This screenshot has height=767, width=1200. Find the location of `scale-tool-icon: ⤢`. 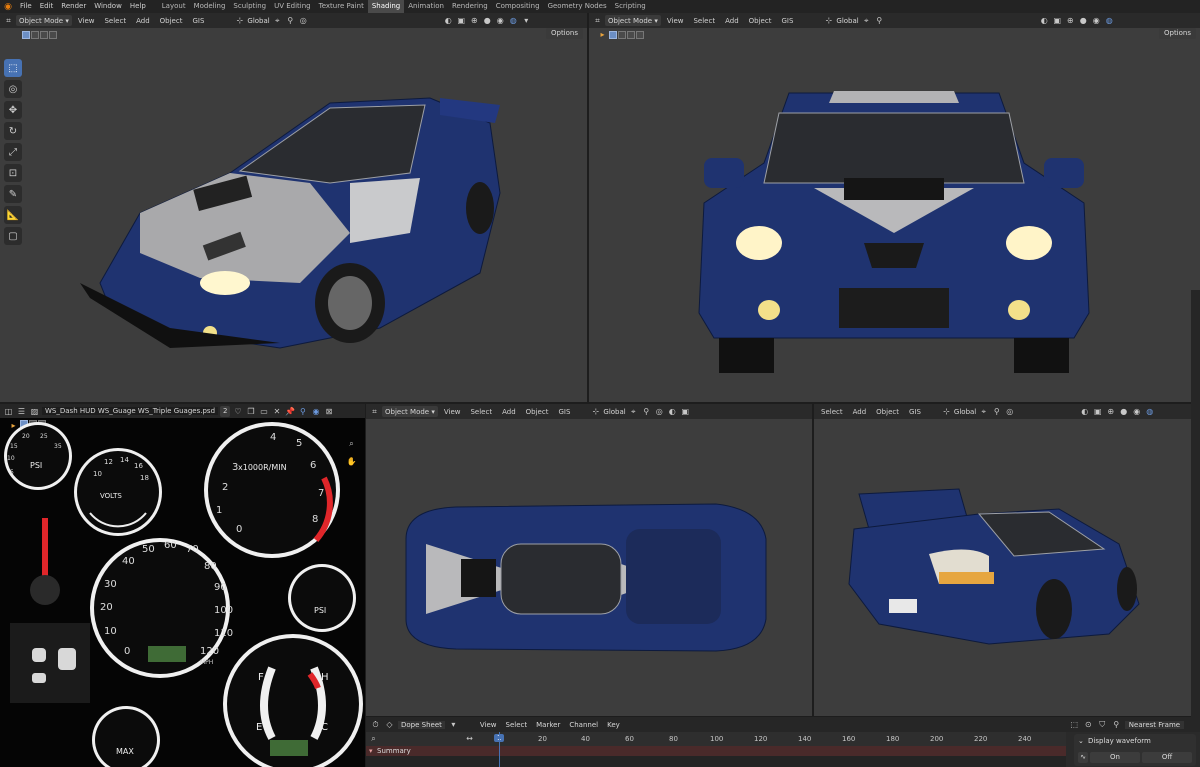

scale-tool-icon: ⤢ is located at coordinates (13, 152).